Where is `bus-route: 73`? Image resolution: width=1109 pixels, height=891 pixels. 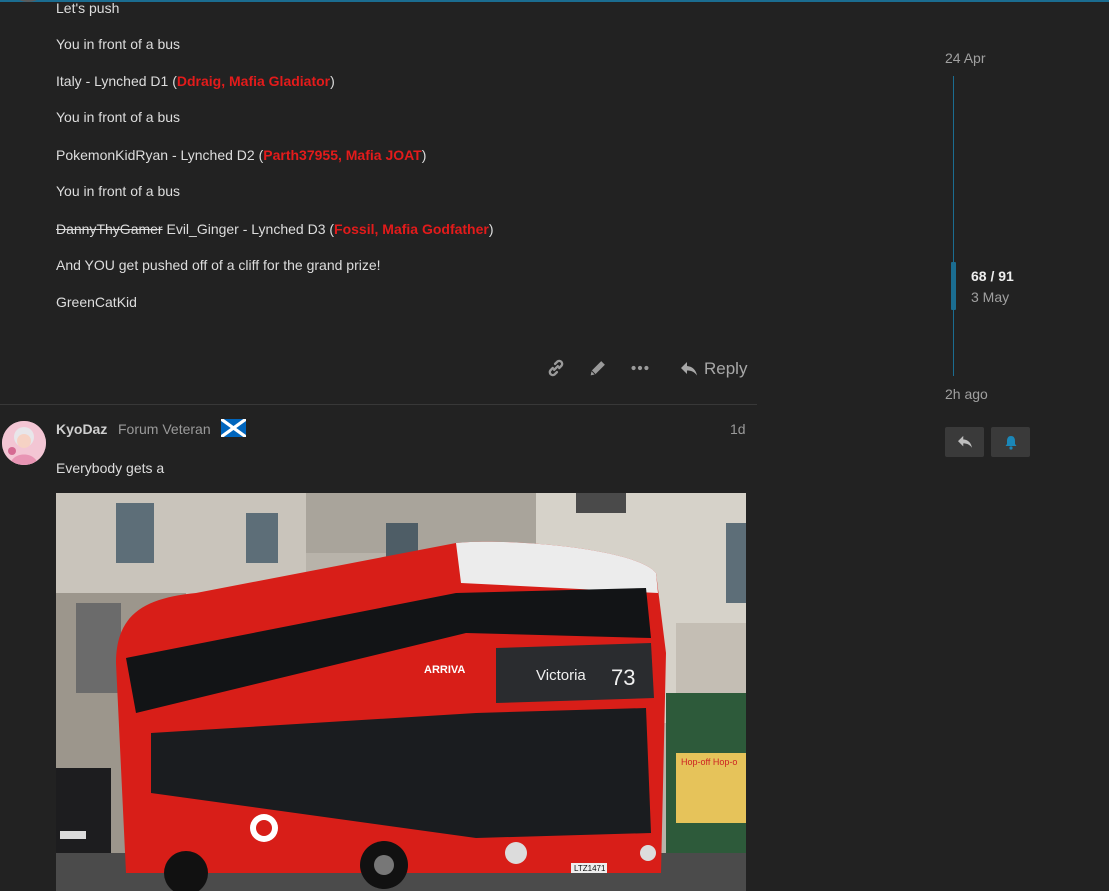
bus-route: 73 is located at coordinates (623, 677).